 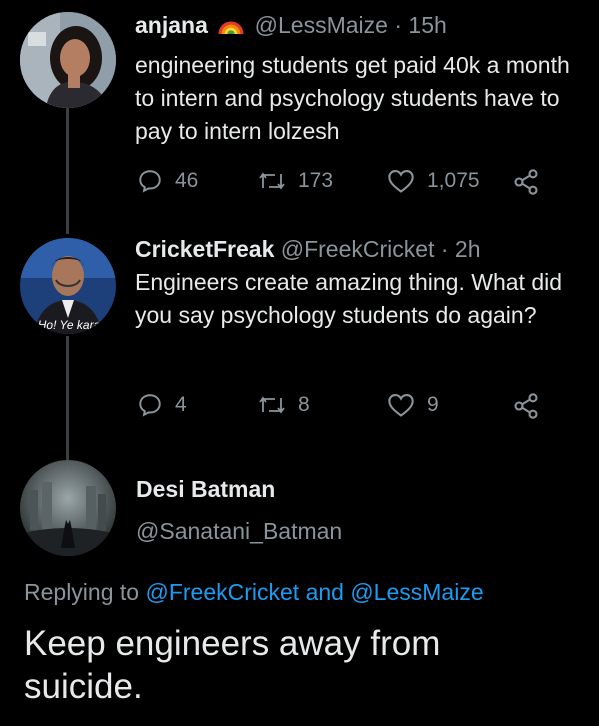 I want to click on main-author-name: Desi Batman, so click(x=205, y=489).